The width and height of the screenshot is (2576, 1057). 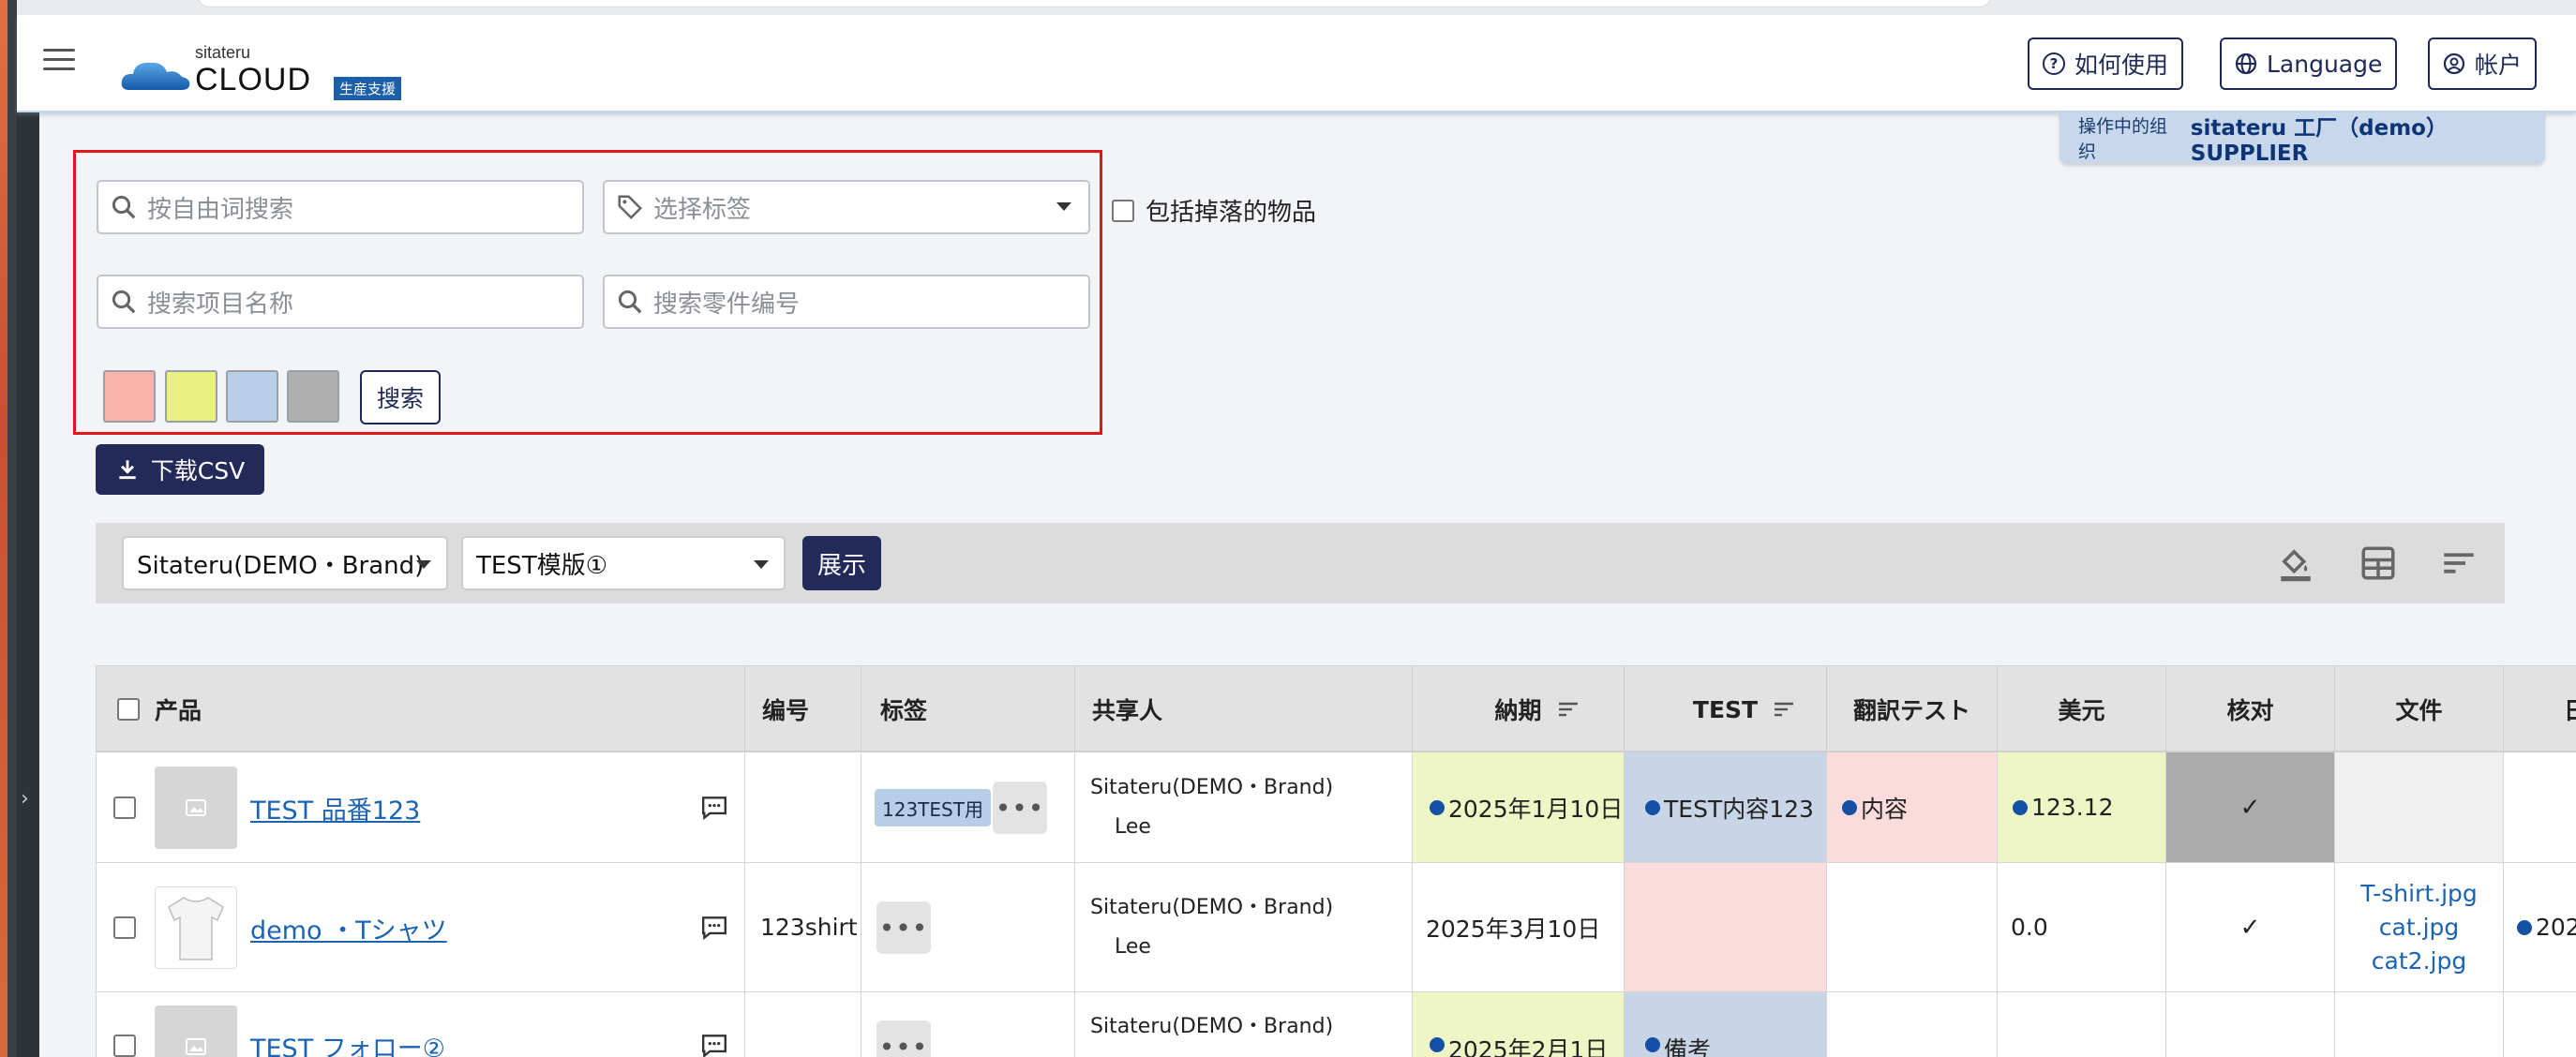 I want to click on column-header-translation: 翻訳テスト, so click(x=1913, y=709).